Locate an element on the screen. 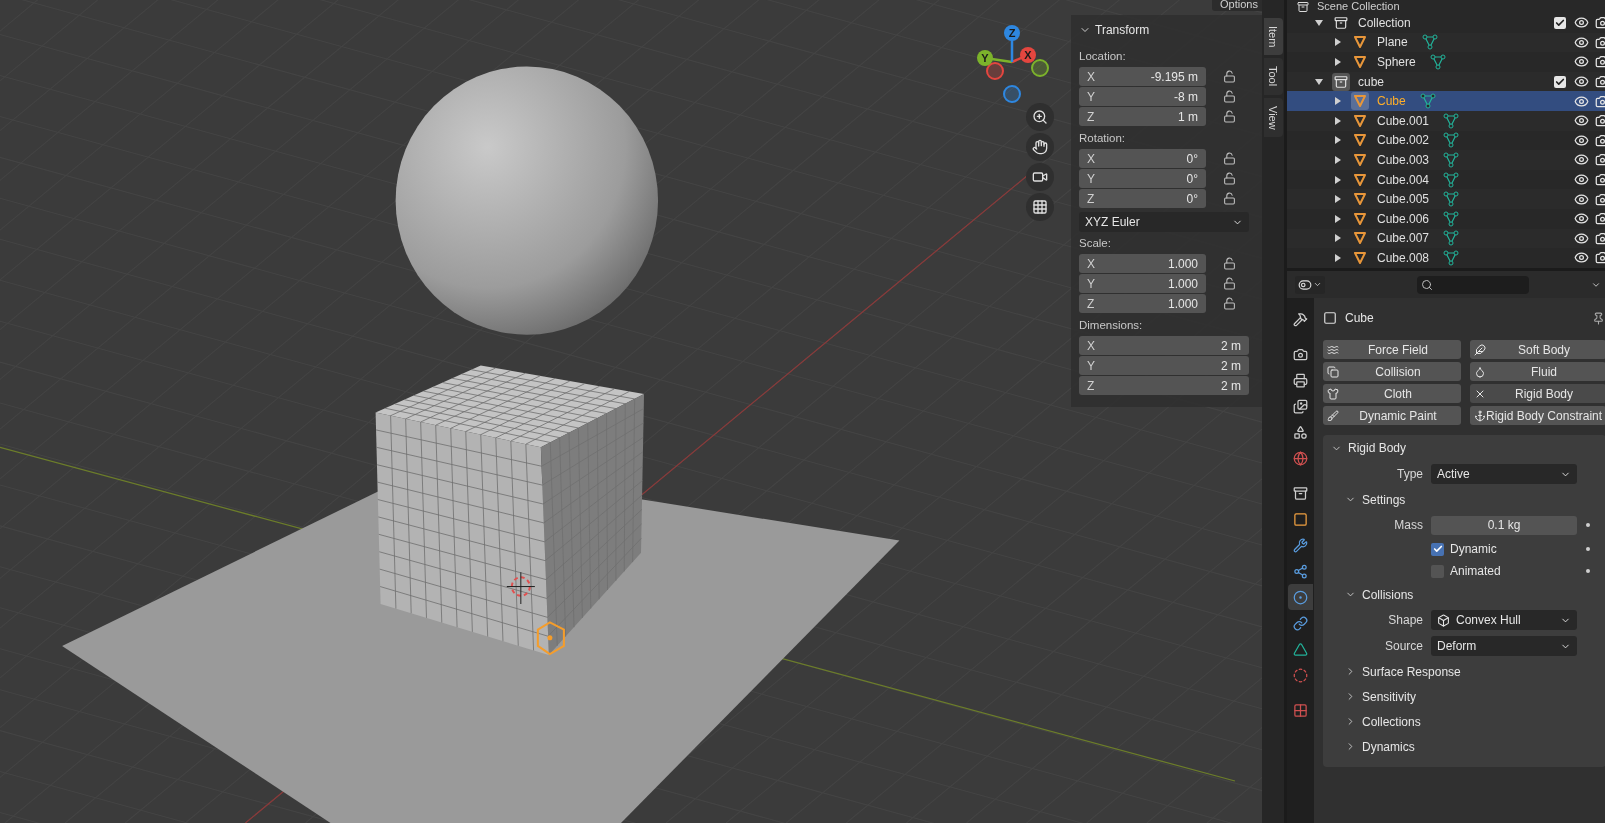 This screenshot has height=823, width=1605. outliner-row: Cube is located at coordinates (1446, 101).